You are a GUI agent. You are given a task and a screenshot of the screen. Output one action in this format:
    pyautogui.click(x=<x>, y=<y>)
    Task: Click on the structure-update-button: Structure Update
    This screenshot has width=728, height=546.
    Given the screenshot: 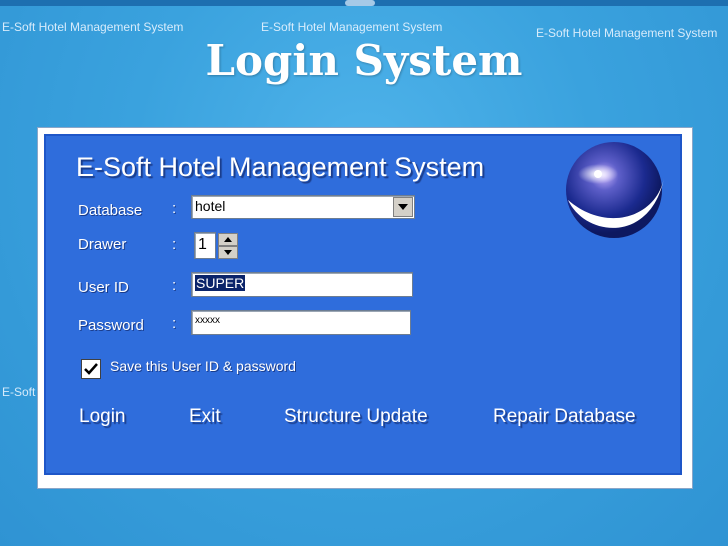 What is the action you would take?
    pyautogui.click(x=356, y=417)
    